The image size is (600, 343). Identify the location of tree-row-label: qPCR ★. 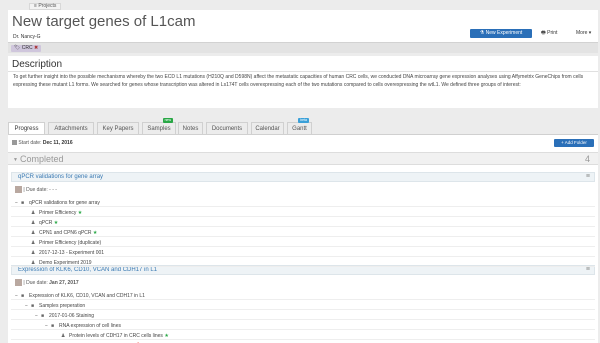
(49, 223).